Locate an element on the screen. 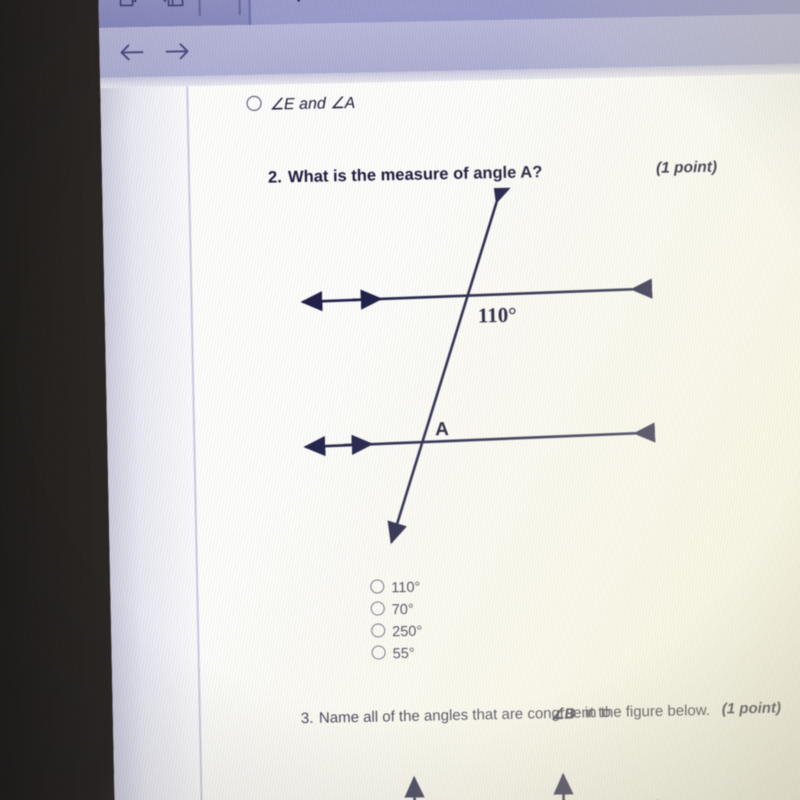  windows-restore-icon is located at coordinates (129, 7).